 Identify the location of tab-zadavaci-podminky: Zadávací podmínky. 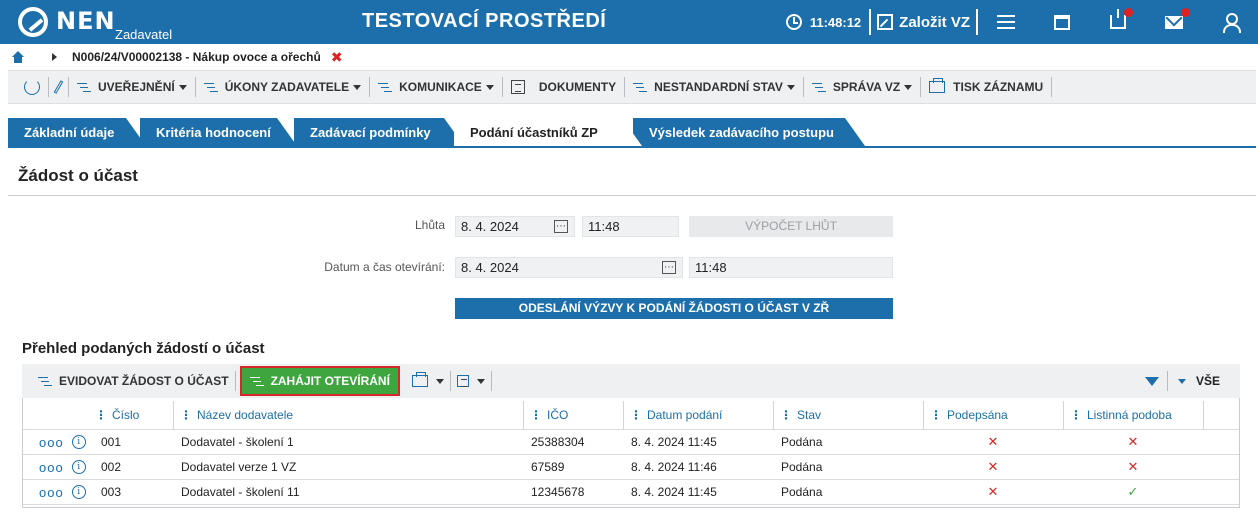
(379, 132).